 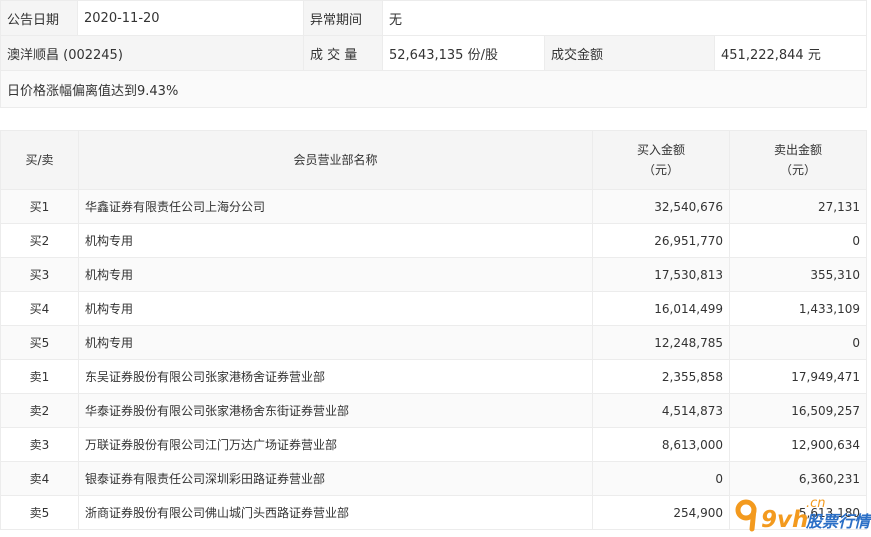 I want to click on info-row-reason: 日价格涨幅偏离值达到9.43%, so click(x=433, y=89).